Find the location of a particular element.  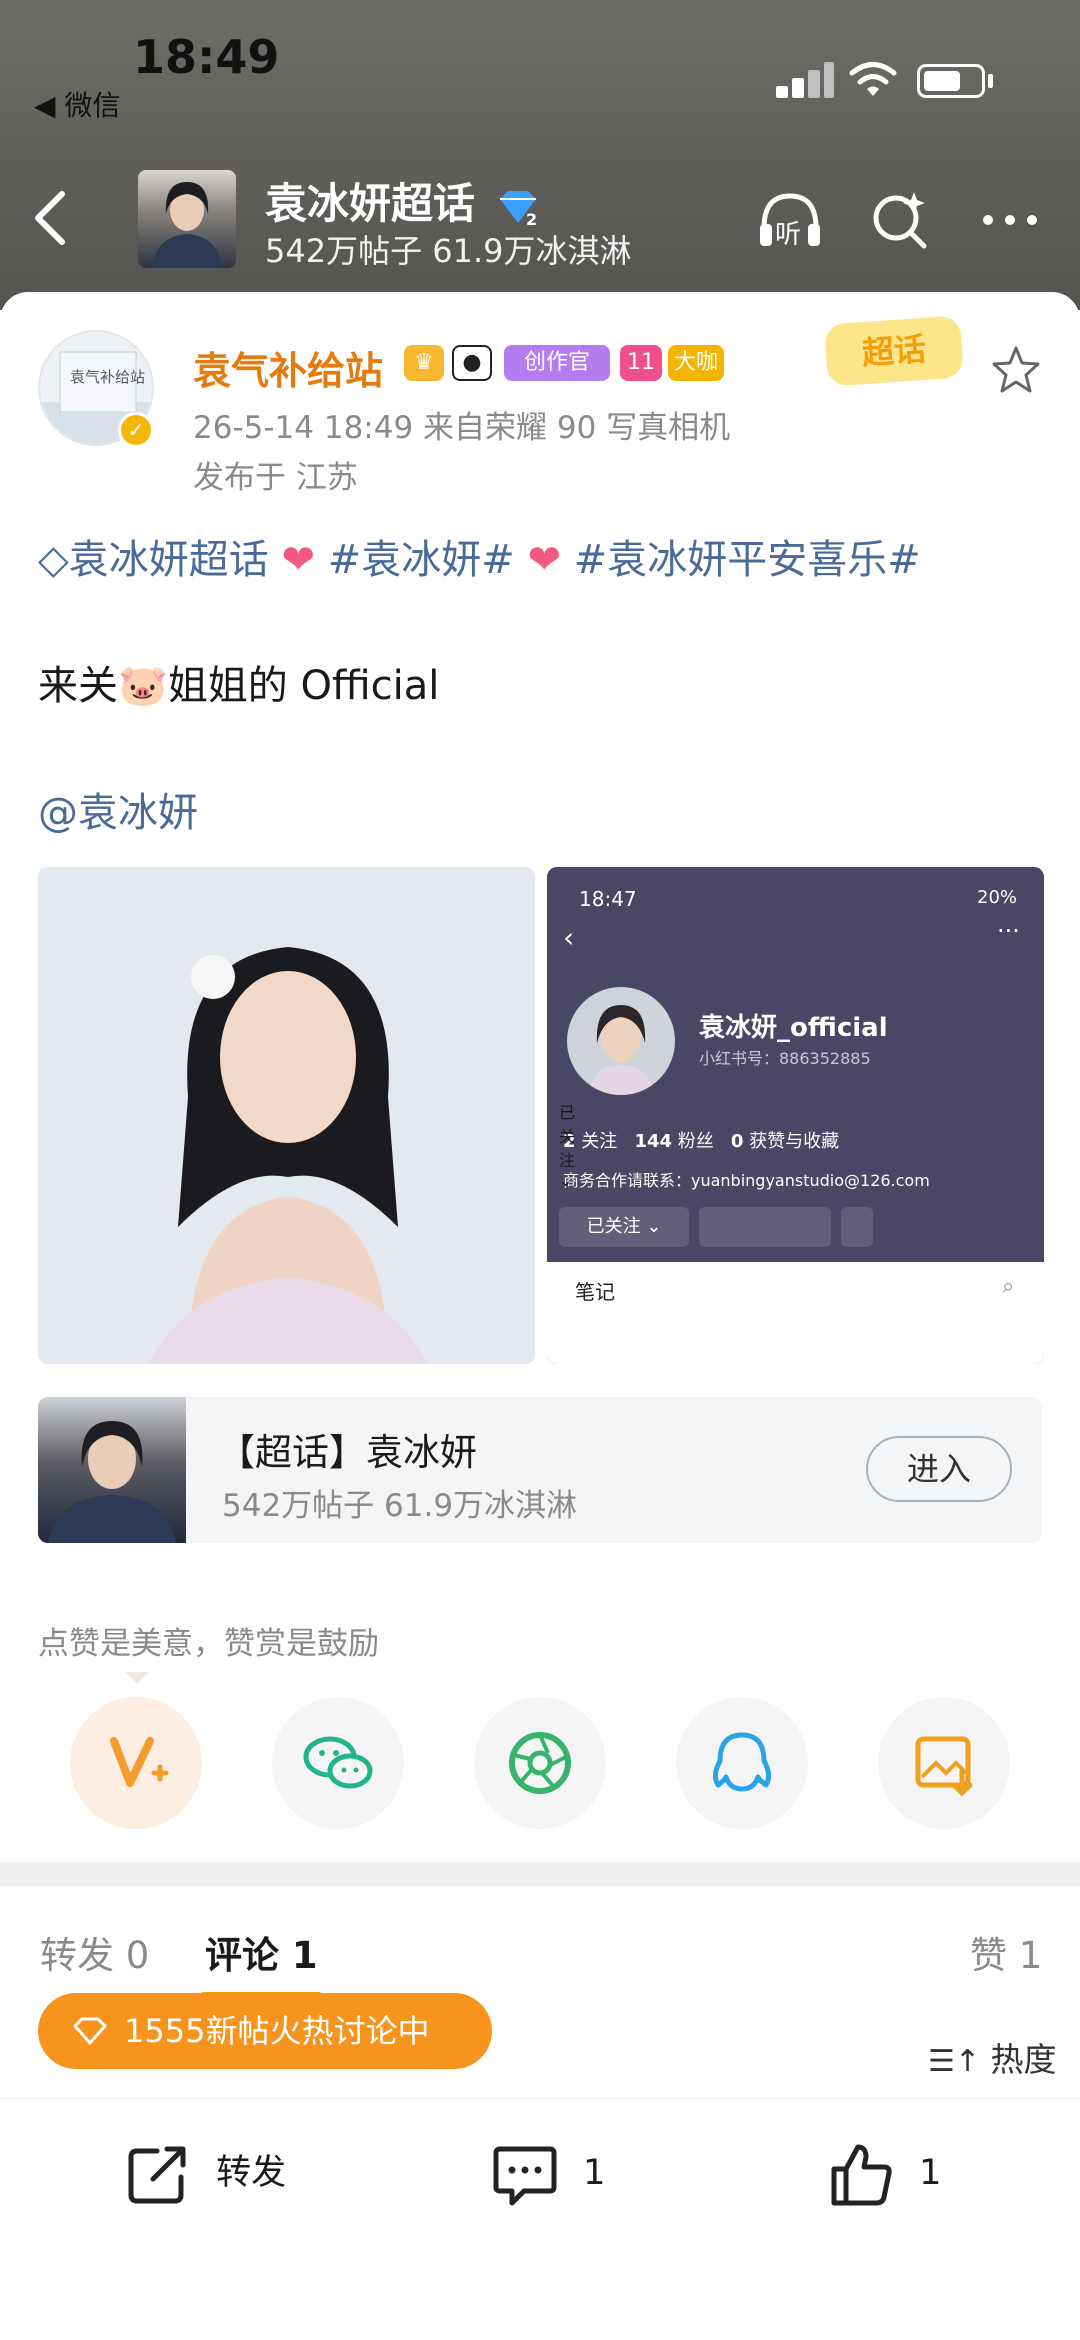

supertopic-avatar is located at coordinates (187, 219).